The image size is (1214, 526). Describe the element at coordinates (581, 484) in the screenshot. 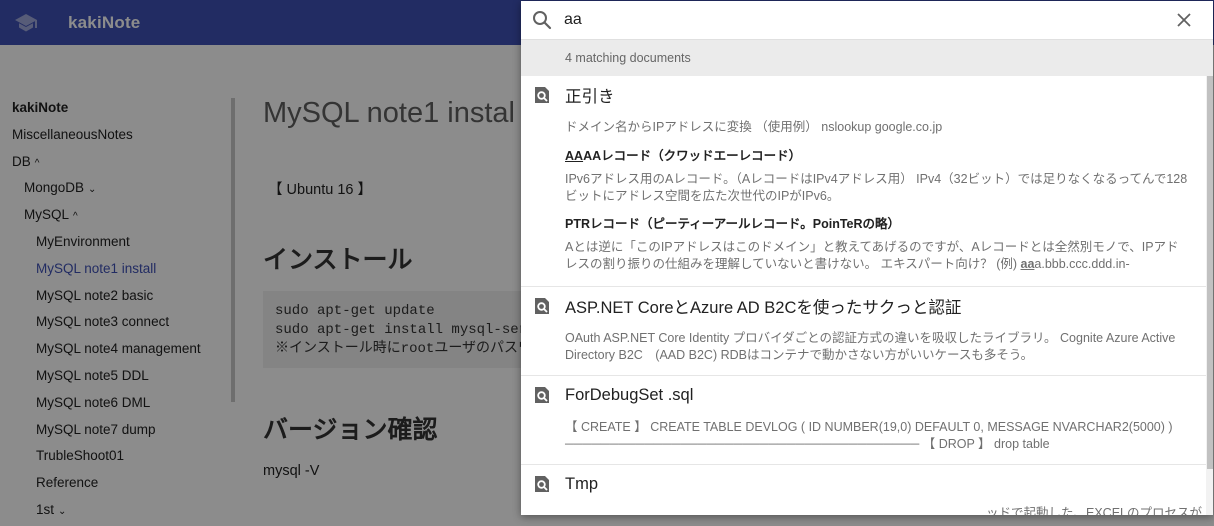

I see `result-title: Tmp` at that location.